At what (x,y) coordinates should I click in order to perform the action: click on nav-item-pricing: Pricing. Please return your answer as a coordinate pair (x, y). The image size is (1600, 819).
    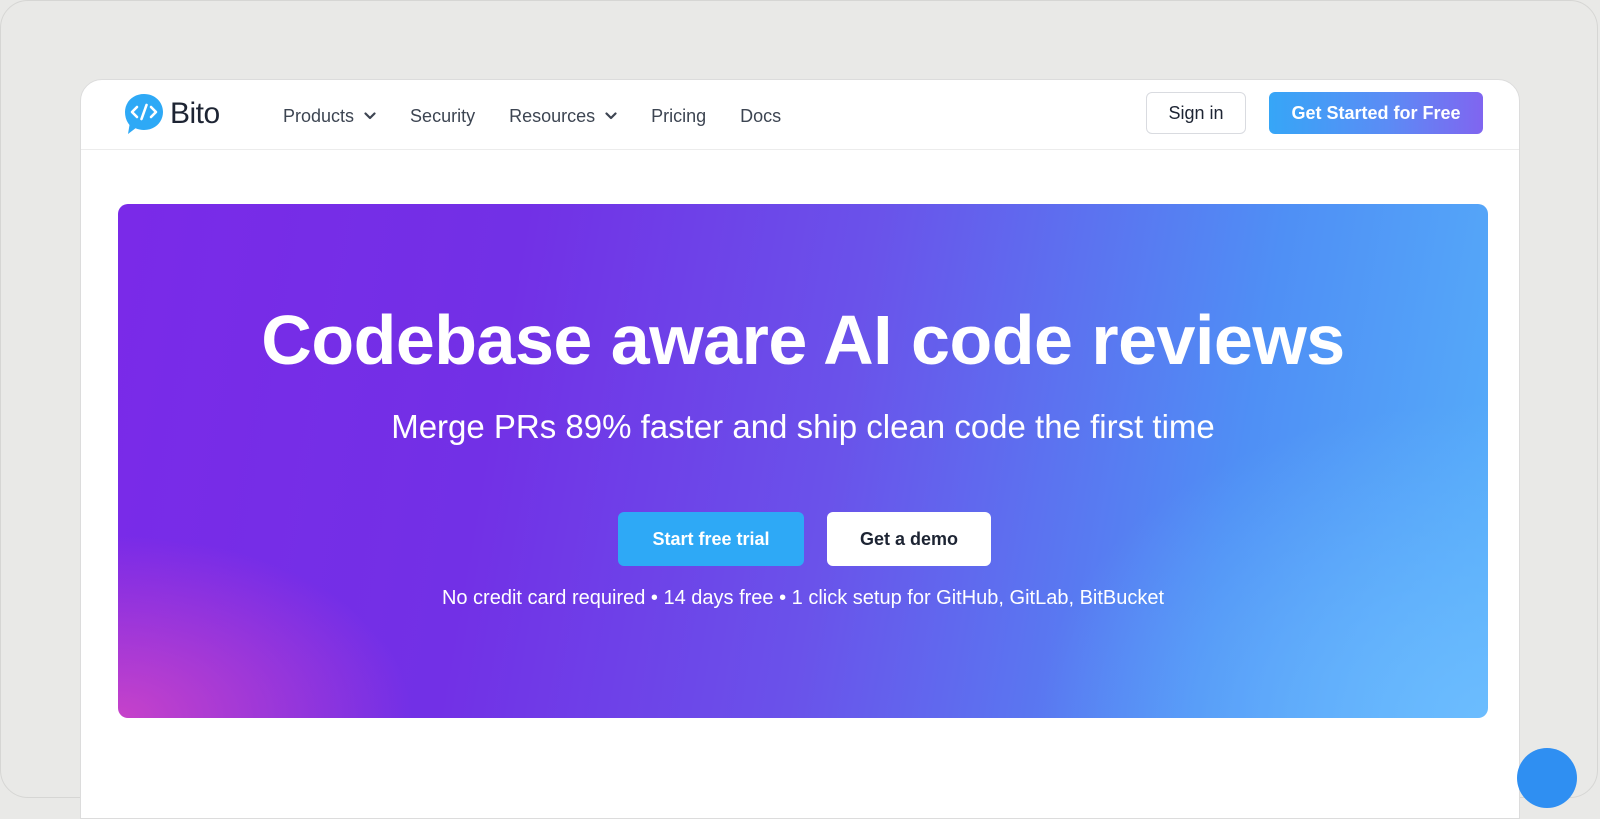
    Looking at the image, I should click on (678, 116).